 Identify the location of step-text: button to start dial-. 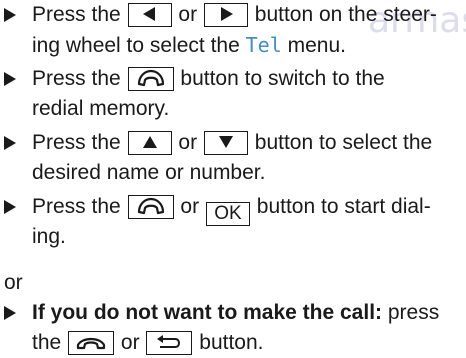
(343, 206).